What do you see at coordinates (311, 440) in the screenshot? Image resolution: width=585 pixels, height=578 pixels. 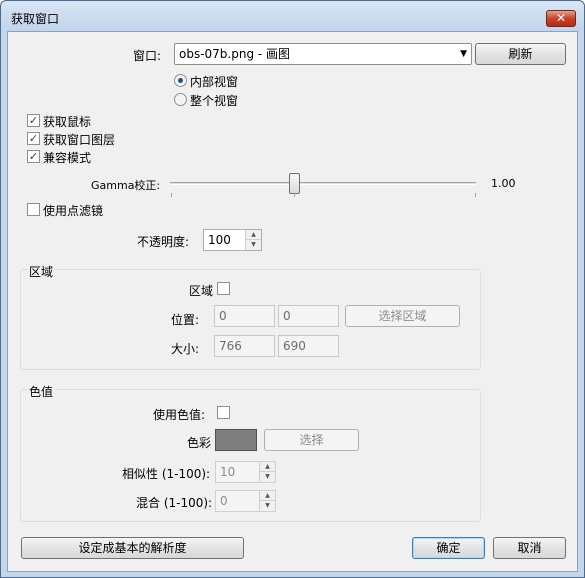 I see `select-color-button: 选择` at bounding box center [311, 440].